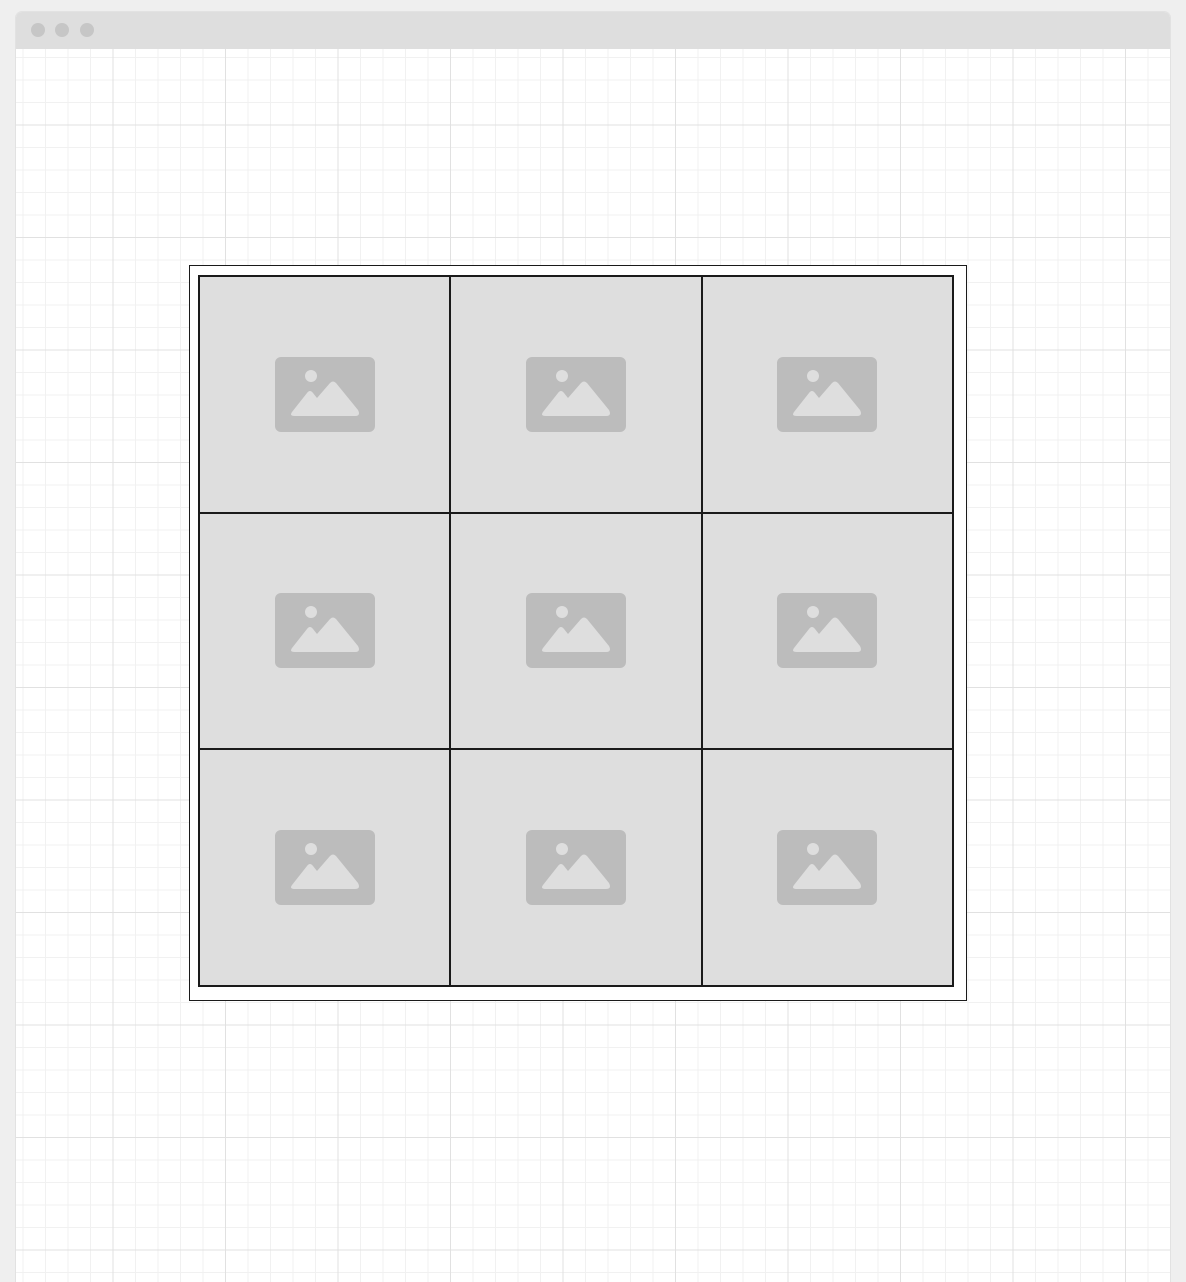 The height and width of the screenshot is (1282, 1186). What do you see at coordinates (593, 30) in the screenshot?
I see `window-titlebar` at bounding box center [593, 30].